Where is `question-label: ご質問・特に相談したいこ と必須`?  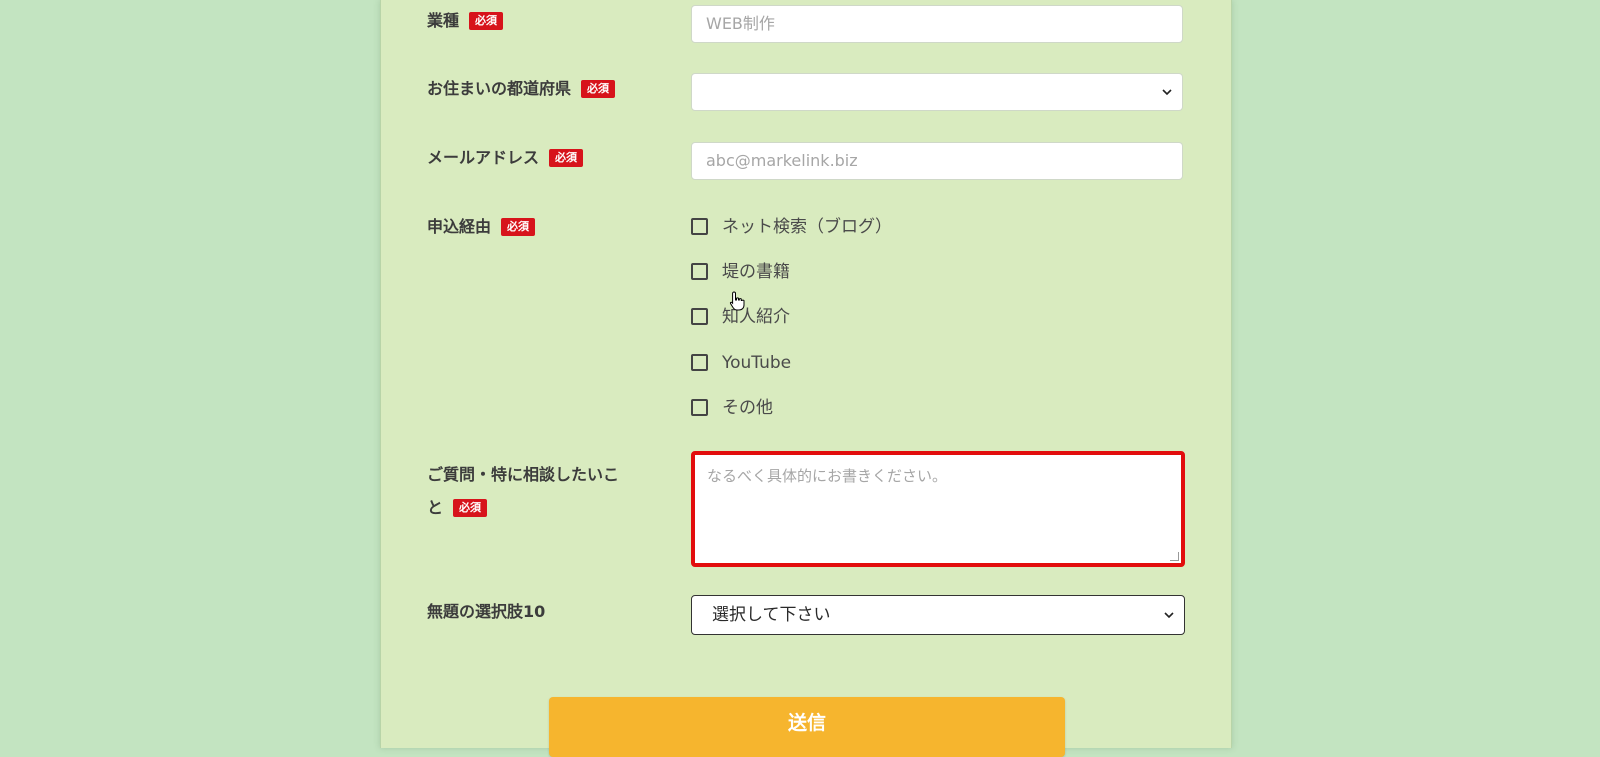 question-label: ご質問・特に相談したいこ と必須 is located at coordinates (523, 491).